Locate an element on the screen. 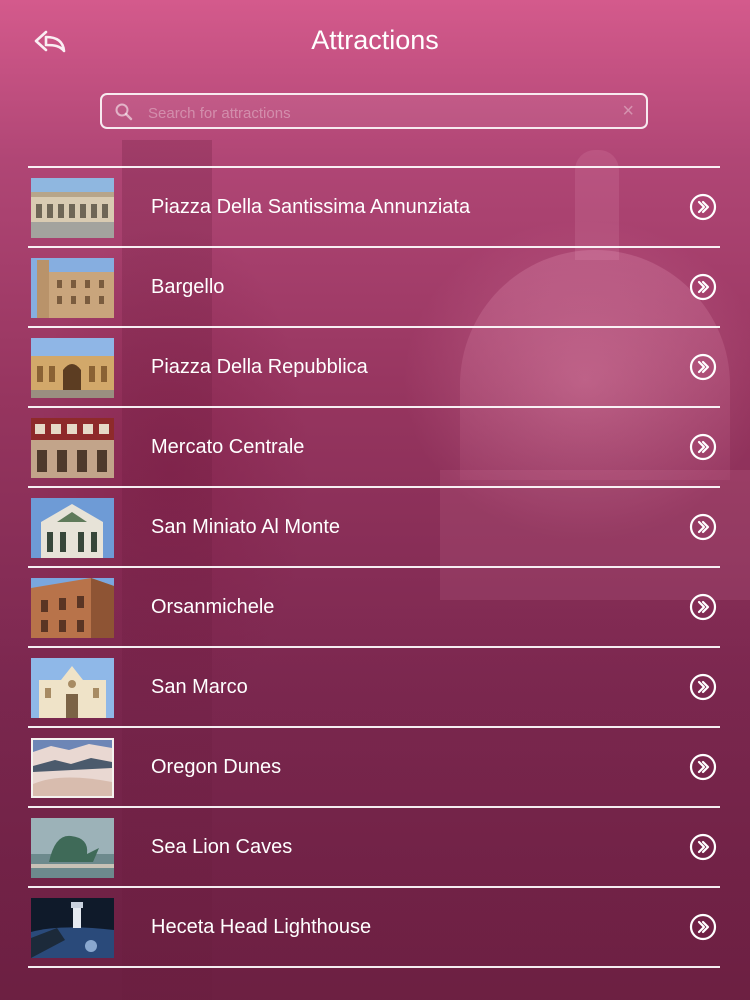 This screenshot has height=1000, width=750. attraction-name: San Marco is located at coordinates (199, 687).